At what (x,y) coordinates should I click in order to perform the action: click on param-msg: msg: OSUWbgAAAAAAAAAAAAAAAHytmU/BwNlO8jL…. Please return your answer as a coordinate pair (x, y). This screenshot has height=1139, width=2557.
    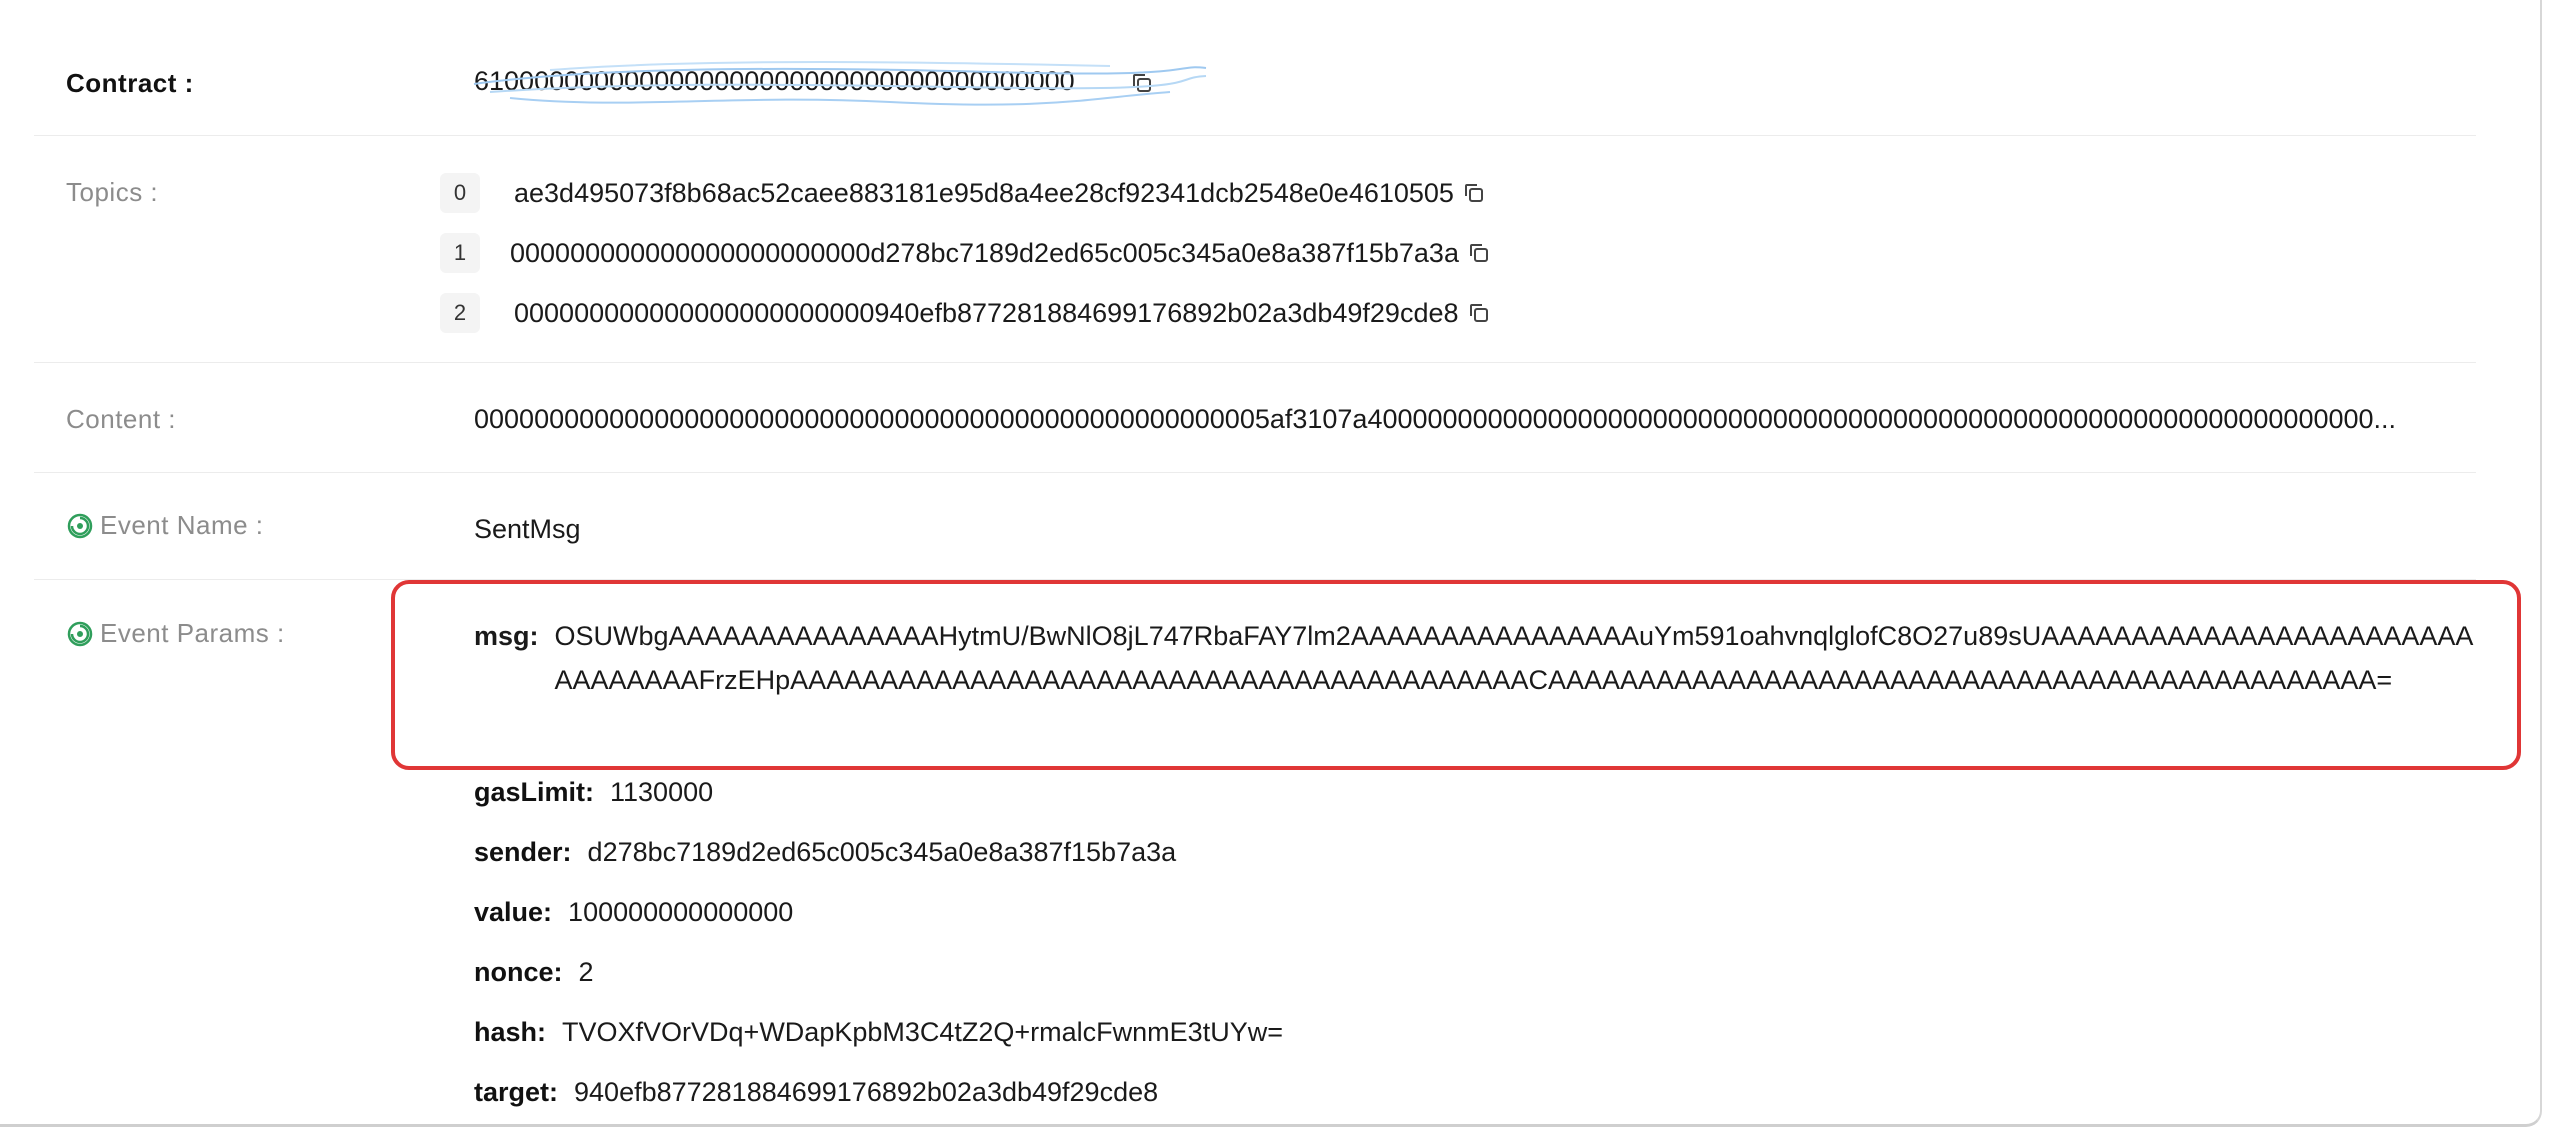
    Looking at the image, I should click on (1474, 658).